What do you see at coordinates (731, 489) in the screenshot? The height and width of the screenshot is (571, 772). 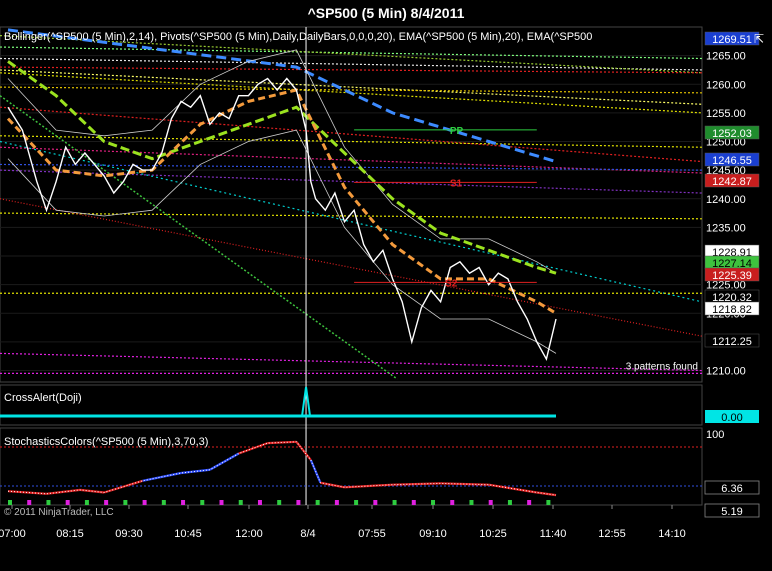 I see `stoch-tag-label: 6.36` at bounding box center [731, 489].